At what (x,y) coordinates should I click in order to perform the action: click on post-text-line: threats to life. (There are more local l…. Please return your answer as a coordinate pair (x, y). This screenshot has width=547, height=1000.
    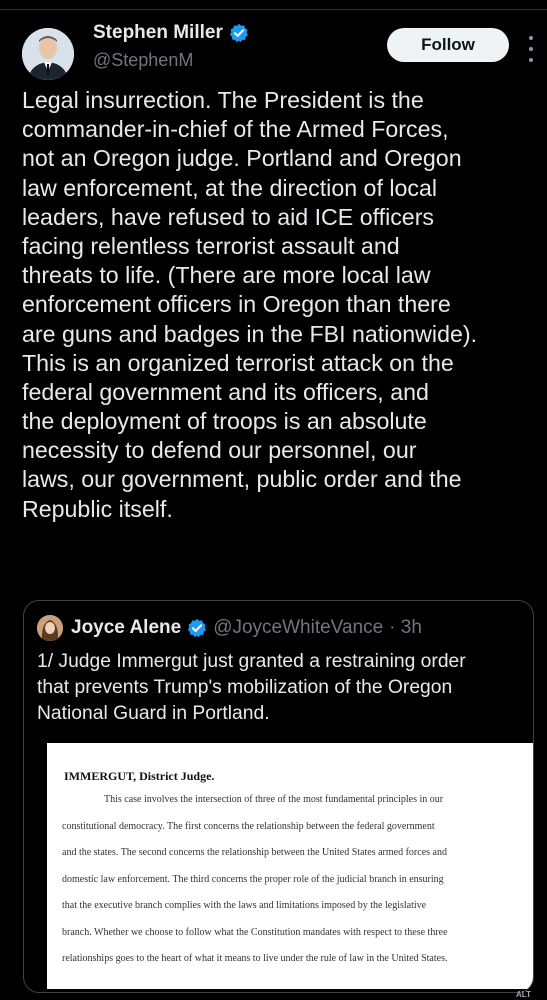
    Looking at the image, I should click on (226, 275).